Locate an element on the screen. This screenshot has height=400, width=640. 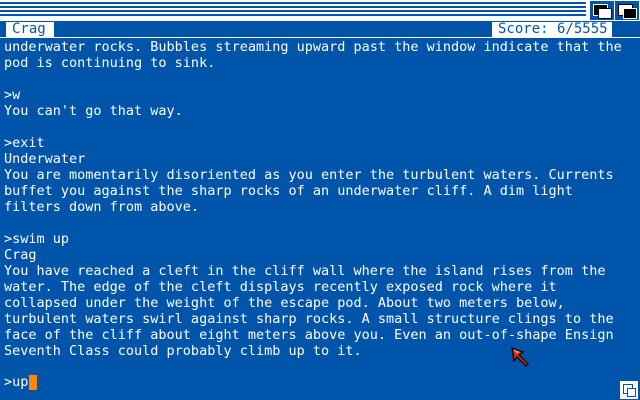
transcript-line: filters down from above. is located at coordinates (102, 207).